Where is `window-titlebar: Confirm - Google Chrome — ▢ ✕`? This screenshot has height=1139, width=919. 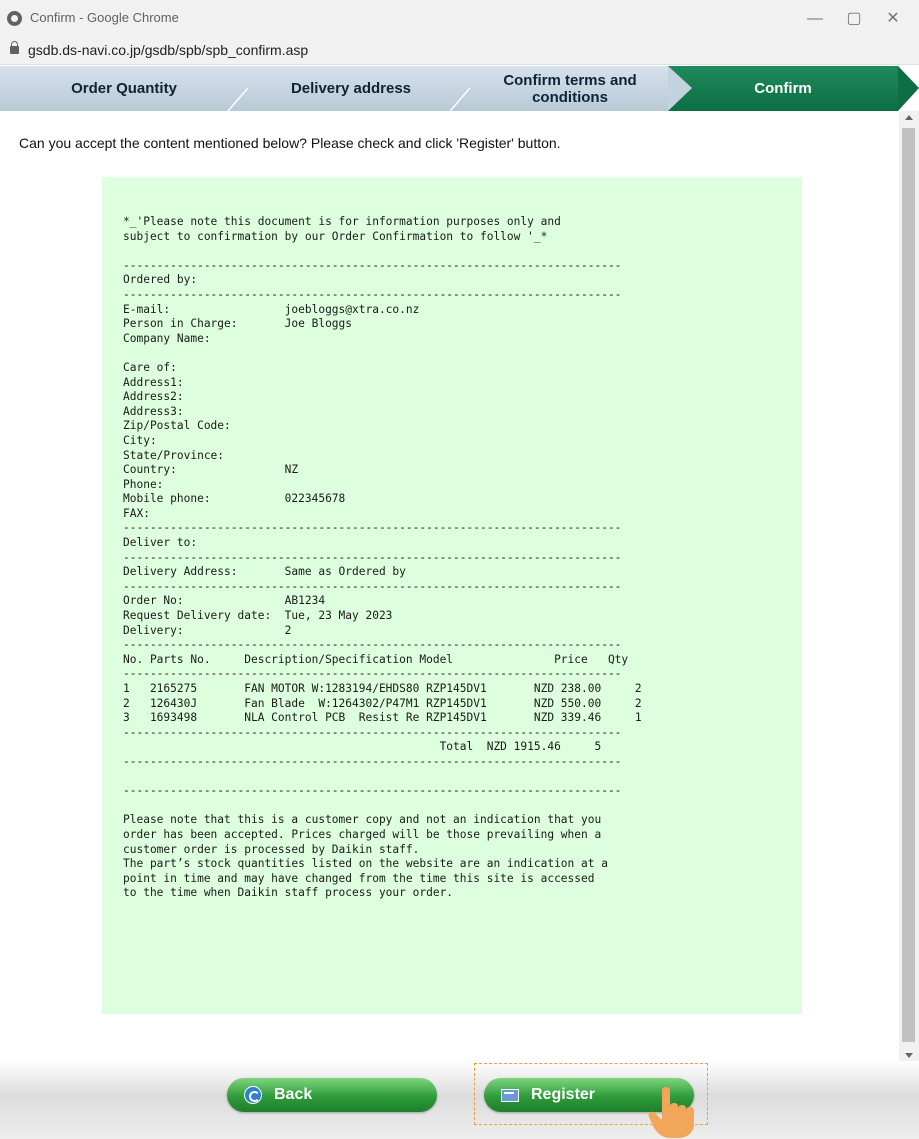 window-titlebar: Confirm - Google Chrome — ▢ ✕ is located at coordinates (459, 19).